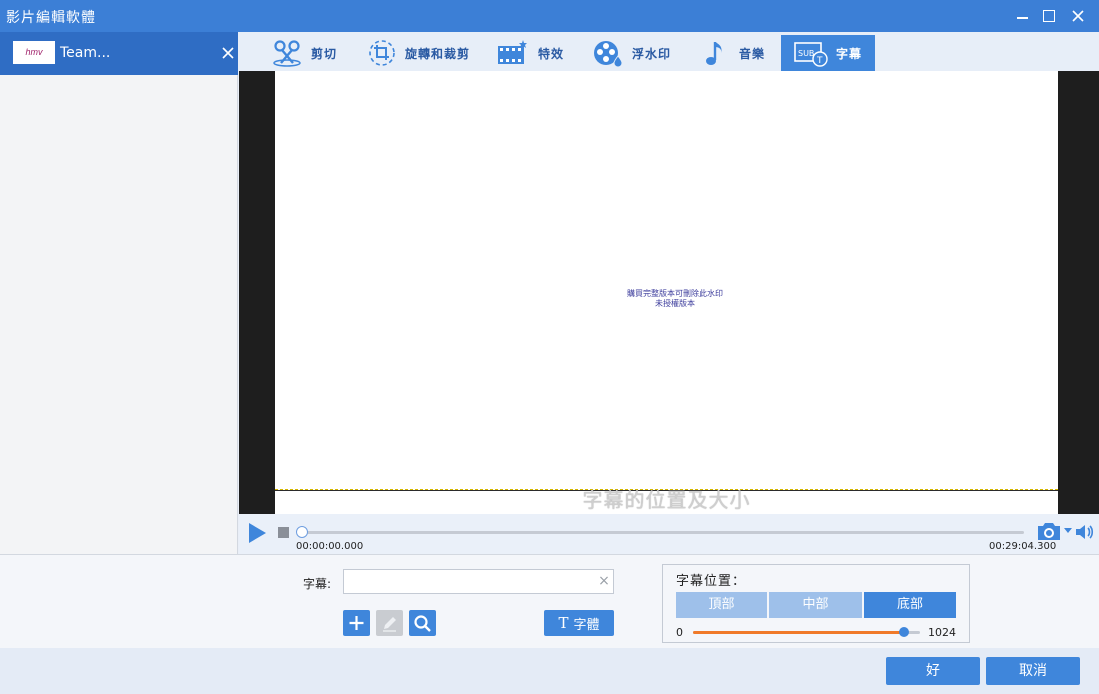  I want to click on remove-media-button, so click(228, 53).